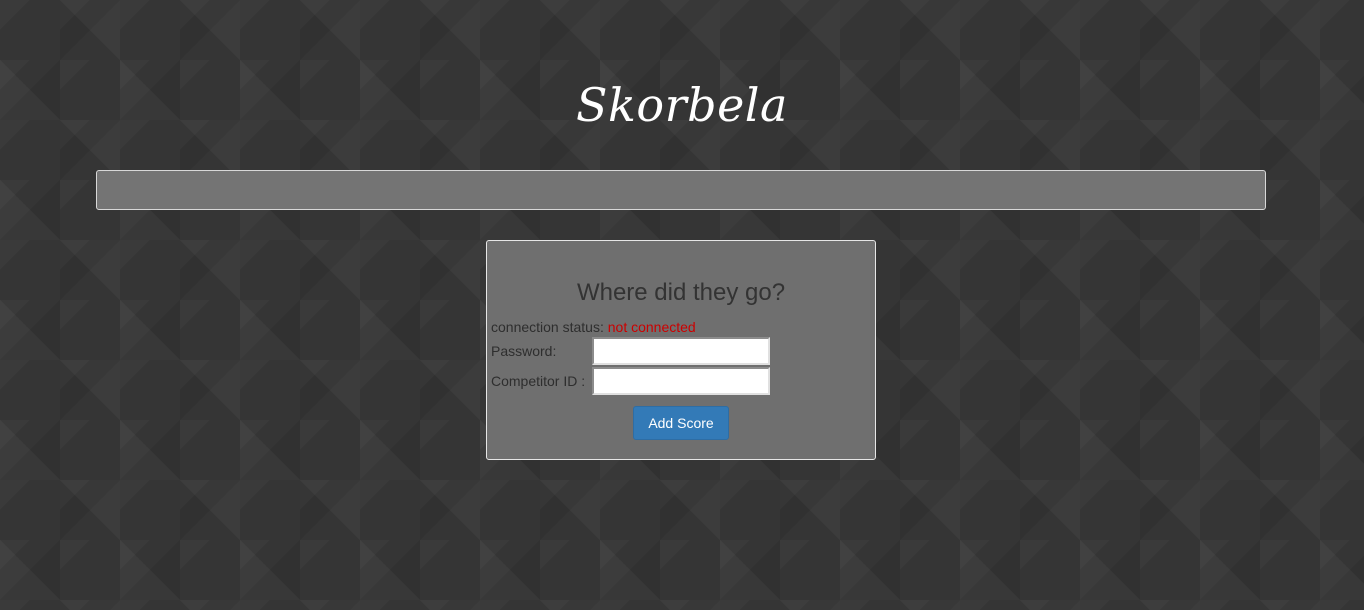 This screenshot has height=610, width=1364. Describe the element at coordinates (549, 327) in the screenshot. I see `connection-status-label: connection status:` at that location.